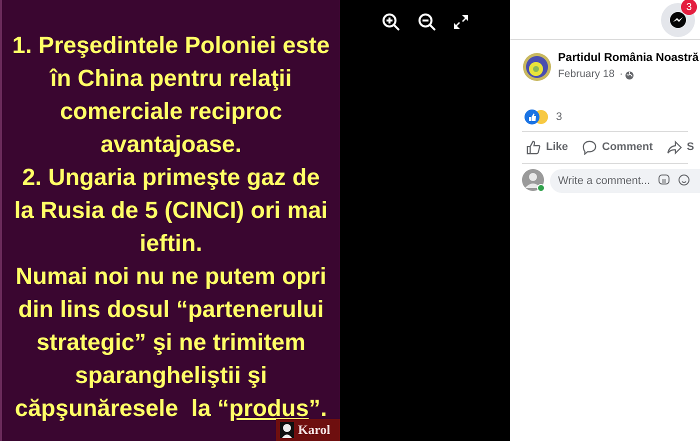 The width and height of the screenshot is (700, 441). What do you see at coordinates (617, 147) in the screenshot?
I see `comment-button: Comment` at bounding box center [617, 147].